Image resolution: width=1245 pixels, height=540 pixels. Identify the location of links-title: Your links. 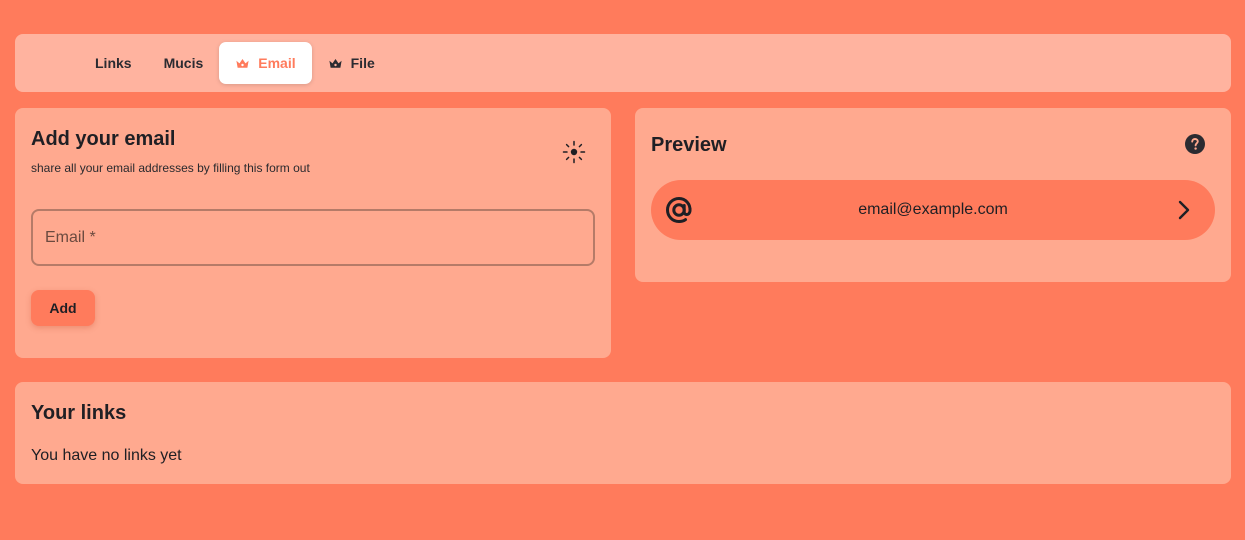
(79, 413).